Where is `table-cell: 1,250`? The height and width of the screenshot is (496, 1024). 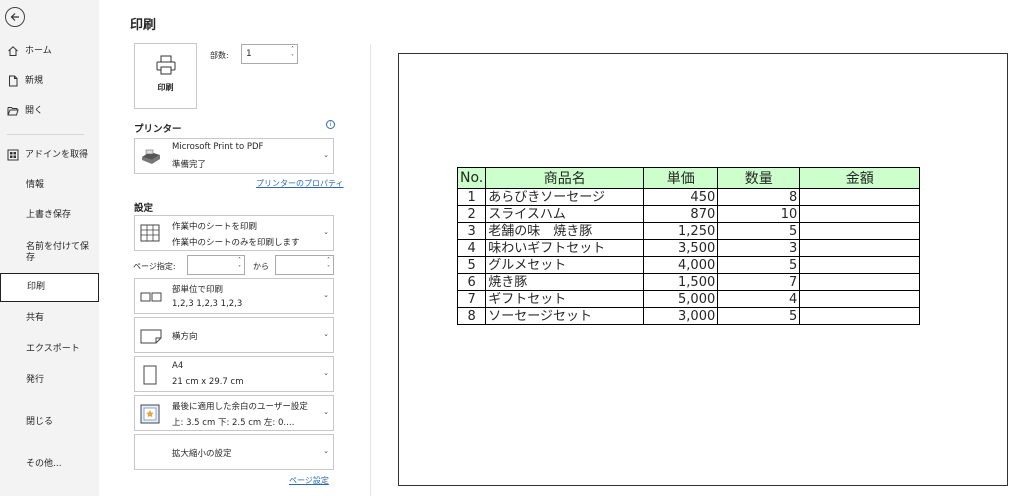
table-cell: 1,250 is located at coordinates (681, 231).